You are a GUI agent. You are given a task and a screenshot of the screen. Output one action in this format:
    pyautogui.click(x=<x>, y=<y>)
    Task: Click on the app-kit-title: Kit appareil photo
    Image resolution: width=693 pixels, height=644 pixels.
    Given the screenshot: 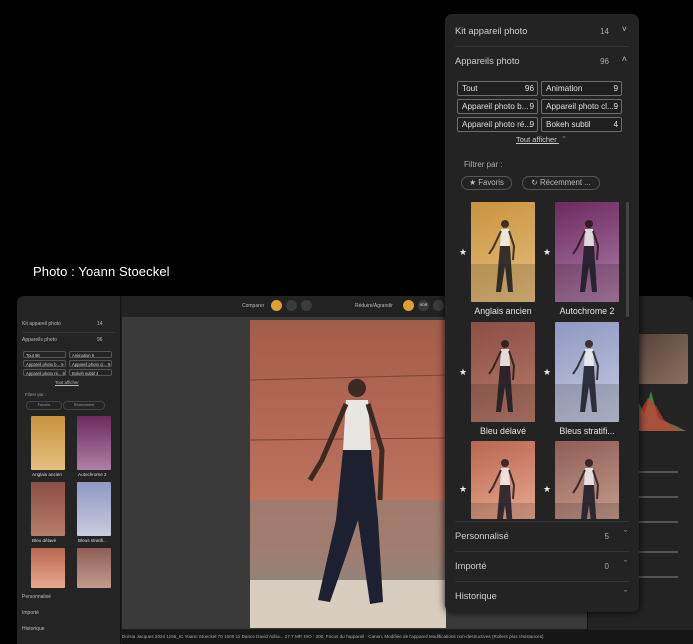 What is the action you would take?
    pyautogui.click(x=41, y=324)
    